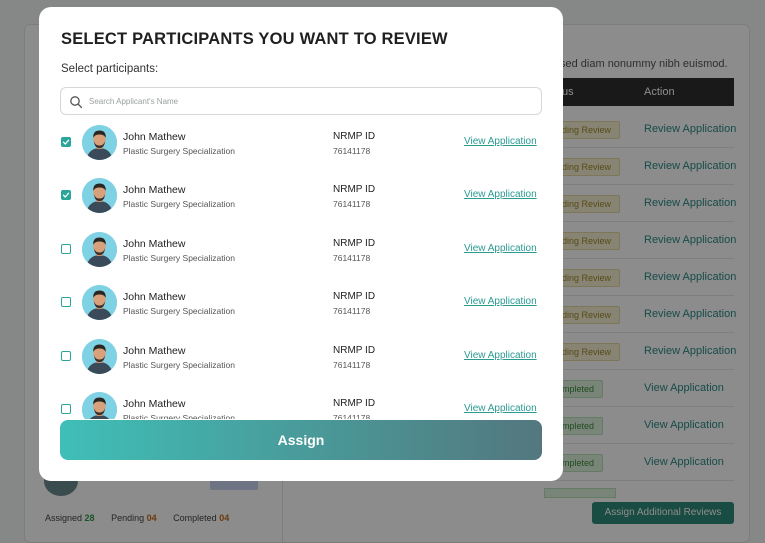 This screenshot has height=543, width=765. Describe the element at coordinates (110, 69) in the screenshot. I see `modal-subtitle: Select participants:` at that location.